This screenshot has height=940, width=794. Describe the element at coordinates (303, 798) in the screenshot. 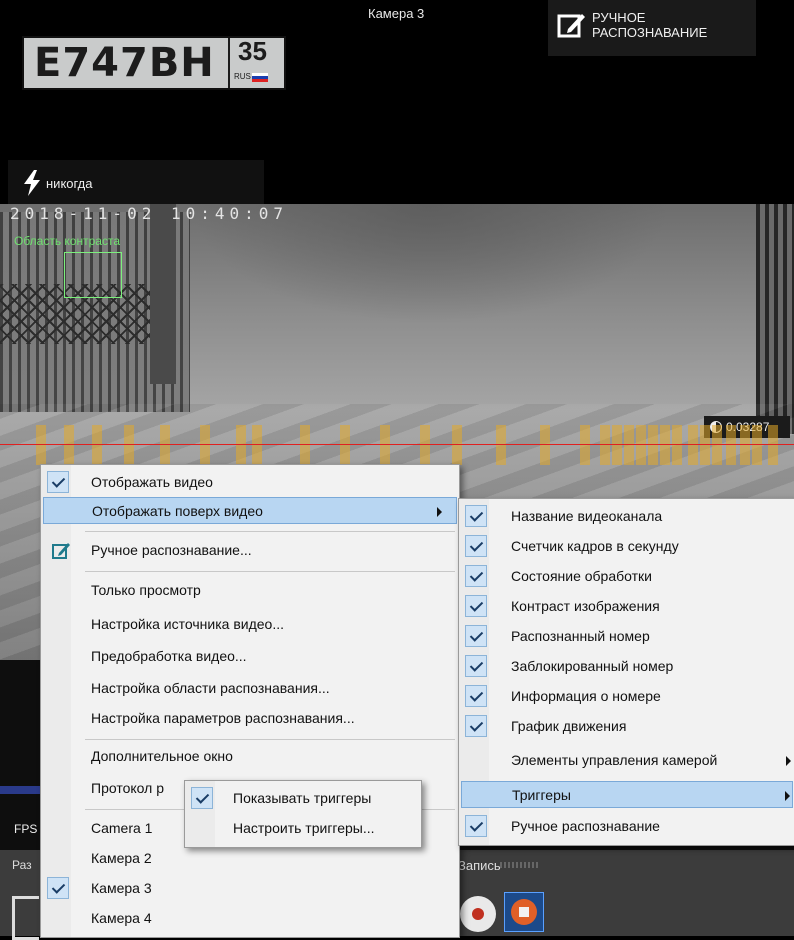

I see `submenu-item-show-triggers: Показывать триггеры` at that location.